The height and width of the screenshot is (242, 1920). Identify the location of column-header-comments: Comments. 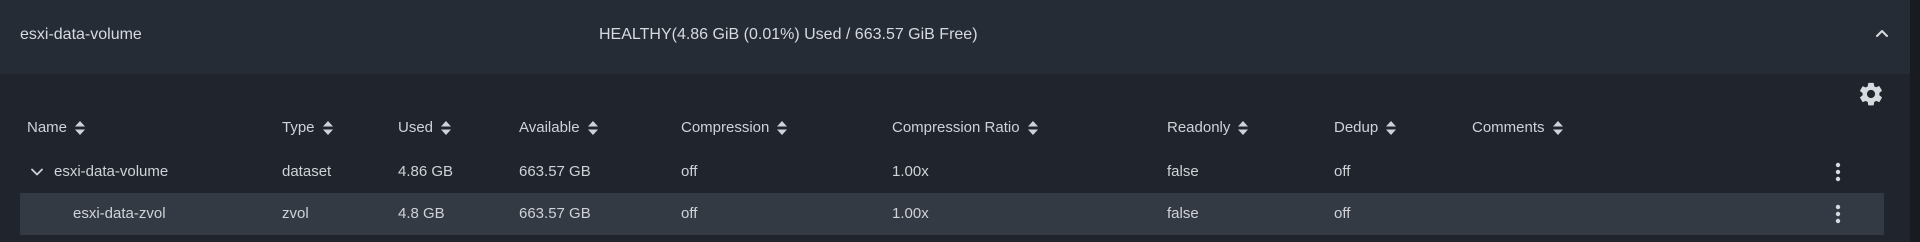
(1517, 127).